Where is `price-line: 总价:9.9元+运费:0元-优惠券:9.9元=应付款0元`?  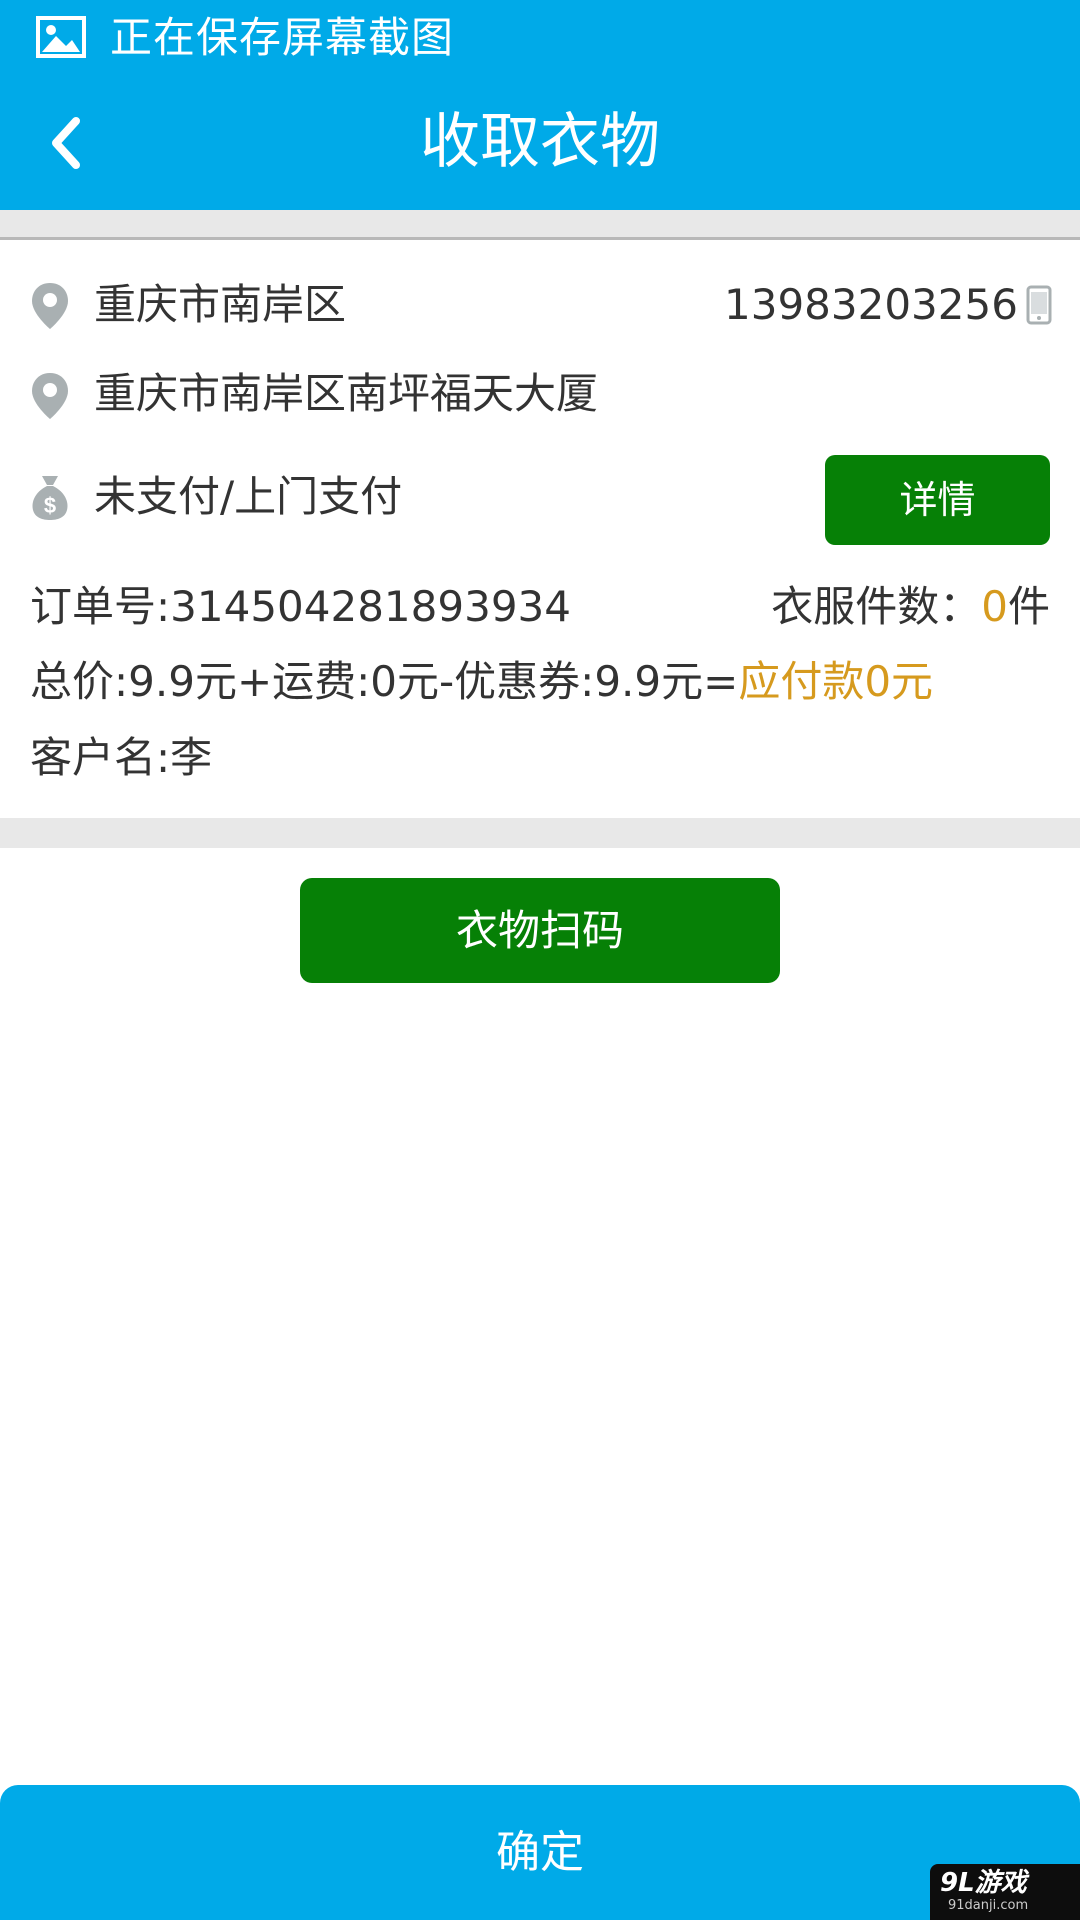
price-line: 总价:9.9元+运费:0元-优惠券:9.9元=应付款0元 is located at coordinates (481, 682).